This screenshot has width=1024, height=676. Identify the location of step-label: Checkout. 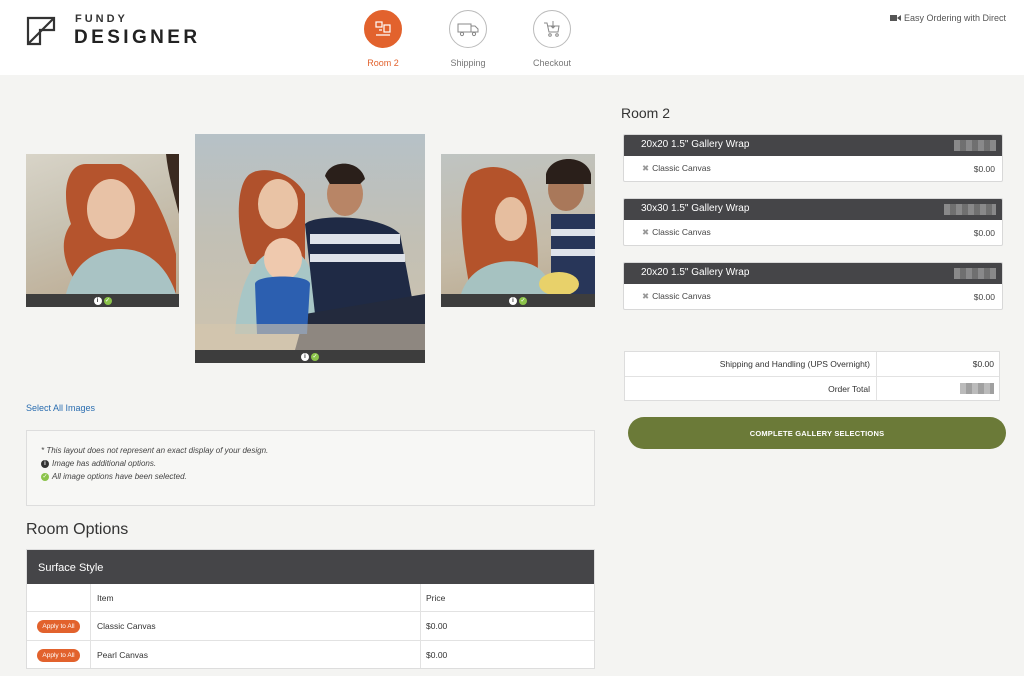
(552, 63).